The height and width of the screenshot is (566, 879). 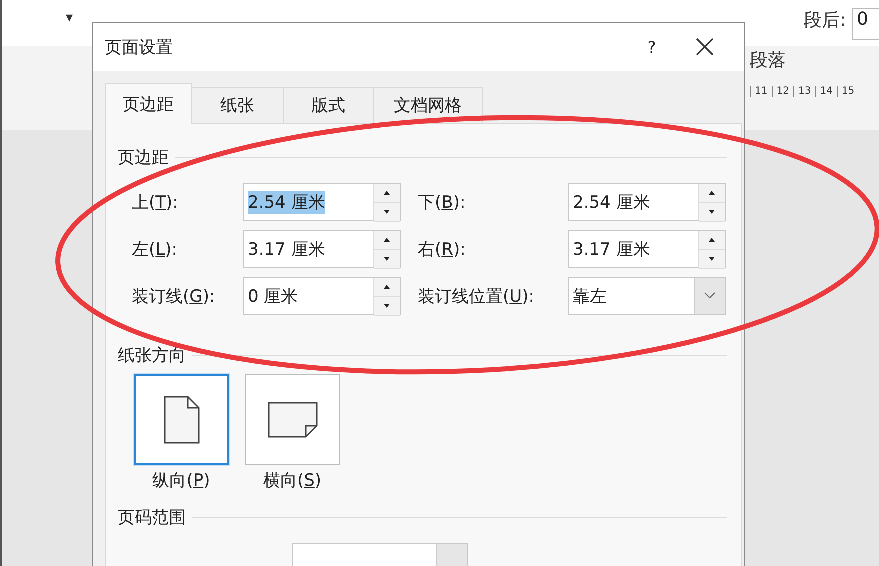 What do you see at coordinates (181, 481) in the screenshot?
I see `option-label: 纵向(P)` at bounding box center [181, 481].